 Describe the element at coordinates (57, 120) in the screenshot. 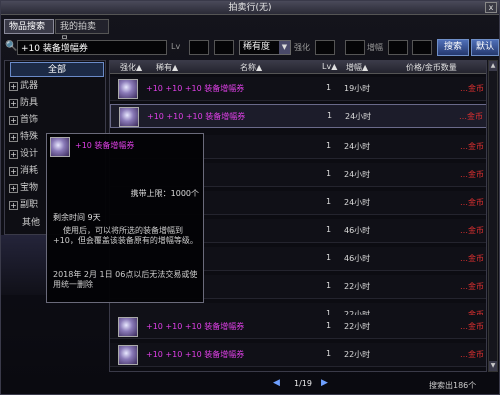

I see `category-accessory: + 首饰` at that location.